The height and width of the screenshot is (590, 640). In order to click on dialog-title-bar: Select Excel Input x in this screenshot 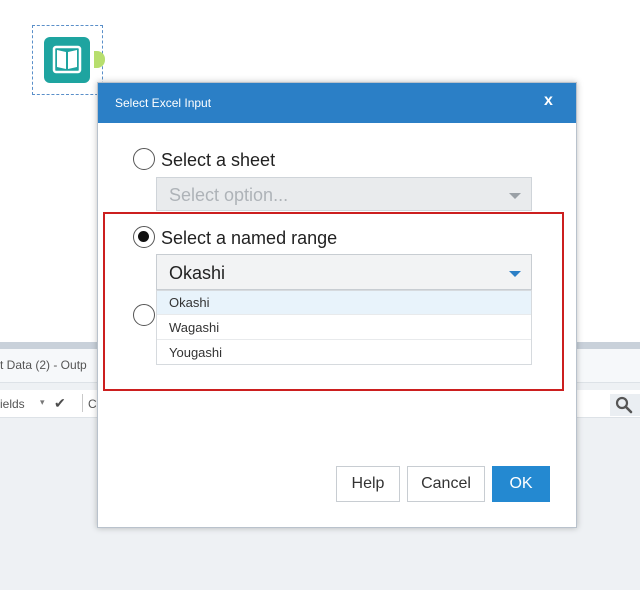, I will do `click(337, 103)`.